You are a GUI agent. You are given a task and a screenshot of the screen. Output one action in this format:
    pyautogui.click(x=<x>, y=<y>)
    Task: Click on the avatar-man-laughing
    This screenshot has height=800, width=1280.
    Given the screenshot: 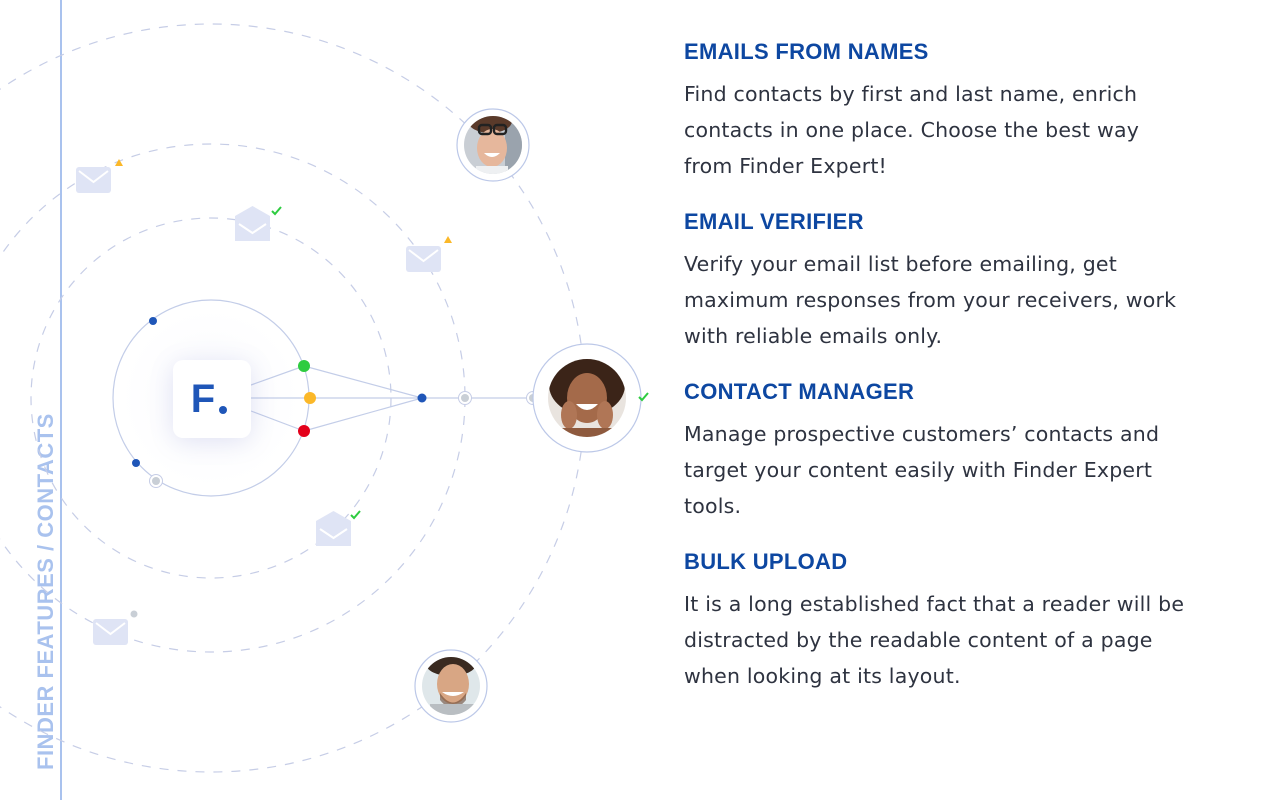 What is the action you would take?
    pyautogui.click(x=451, y=686)
    